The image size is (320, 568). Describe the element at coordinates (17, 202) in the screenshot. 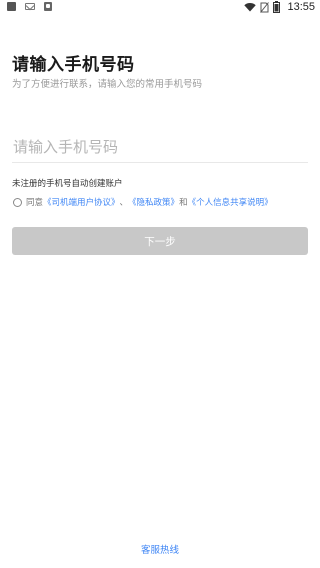

I see `agreement-radio` at that location.